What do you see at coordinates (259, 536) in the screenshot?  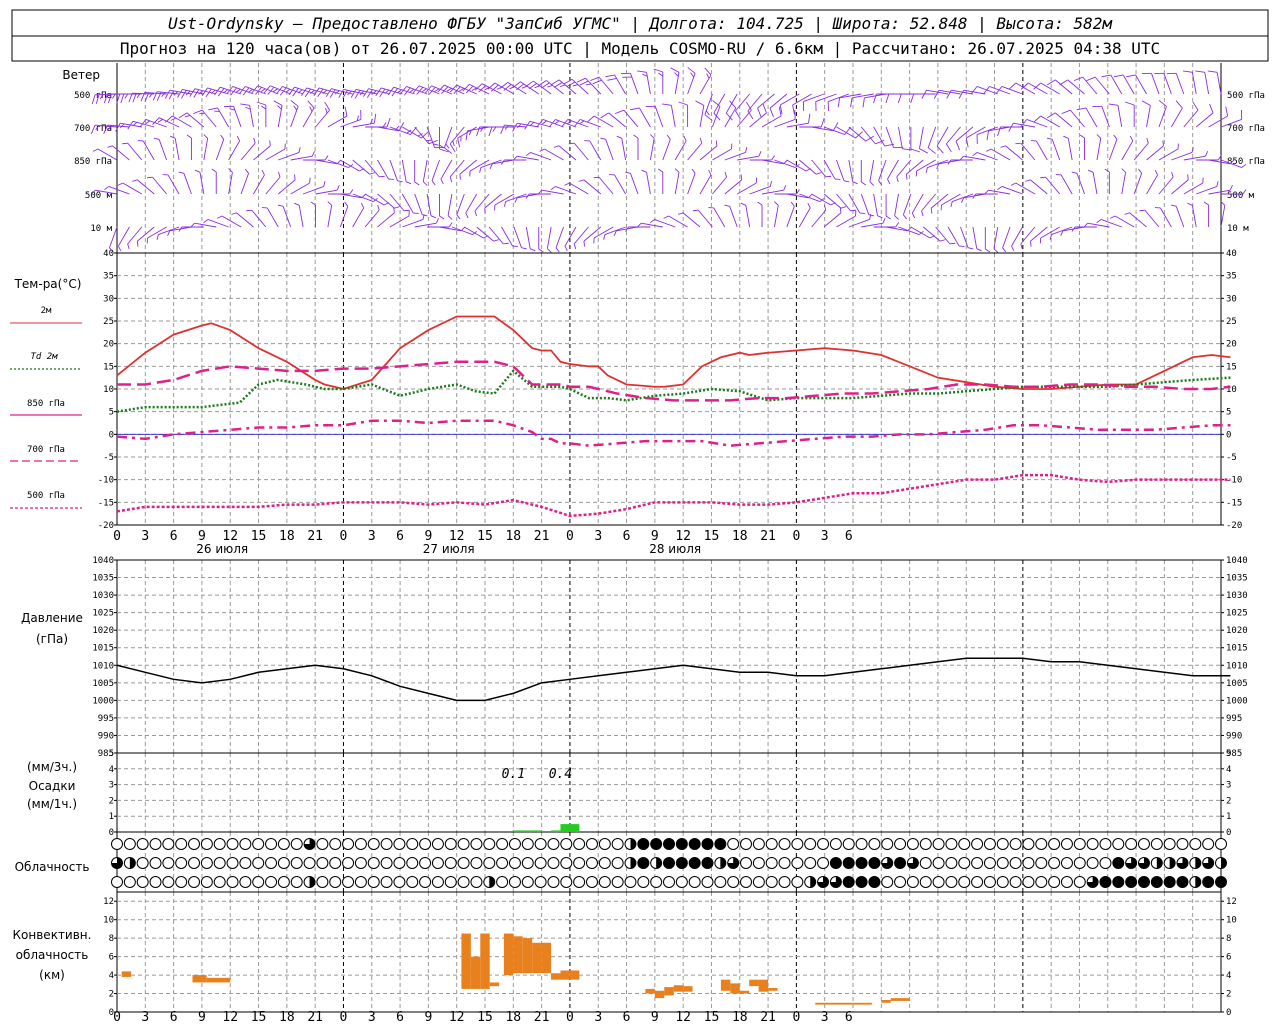 I see `hour-label: 15` at bounding box center [259, 536].